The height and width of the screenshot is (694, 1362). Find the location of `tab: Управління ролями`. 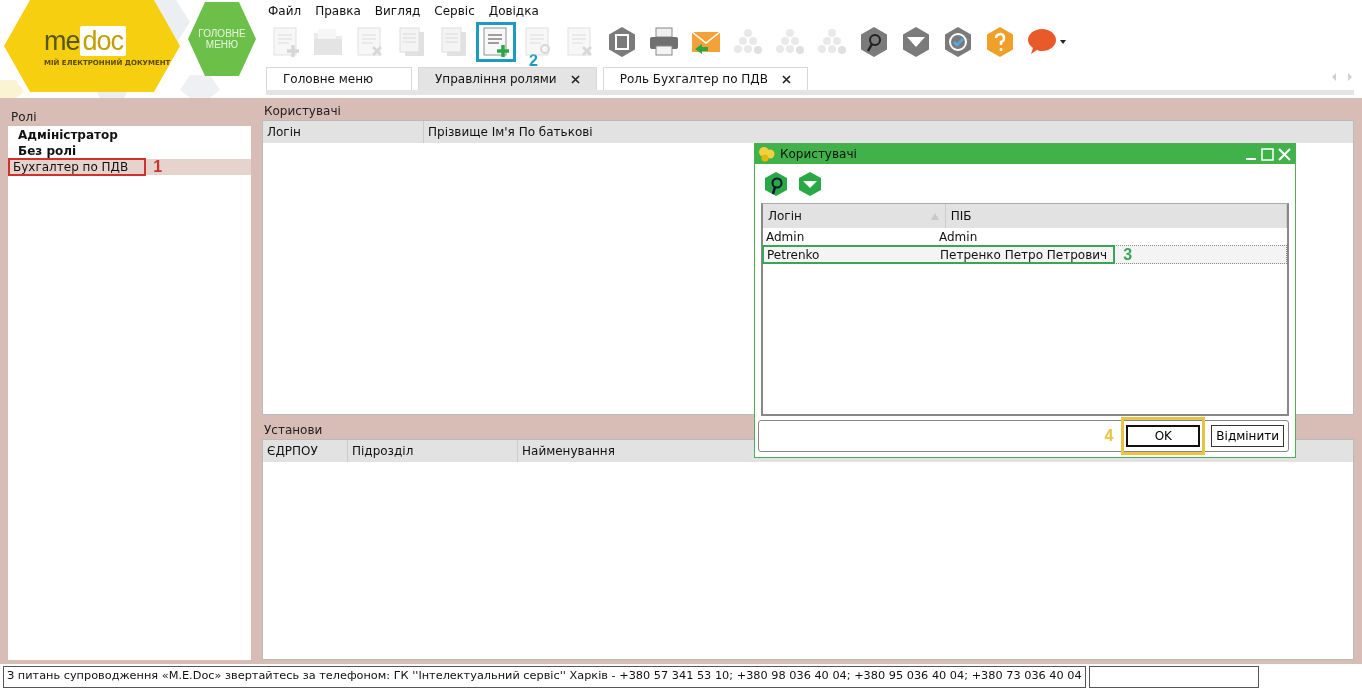

tab: Управління ролями is located at coordinates (507, 78).